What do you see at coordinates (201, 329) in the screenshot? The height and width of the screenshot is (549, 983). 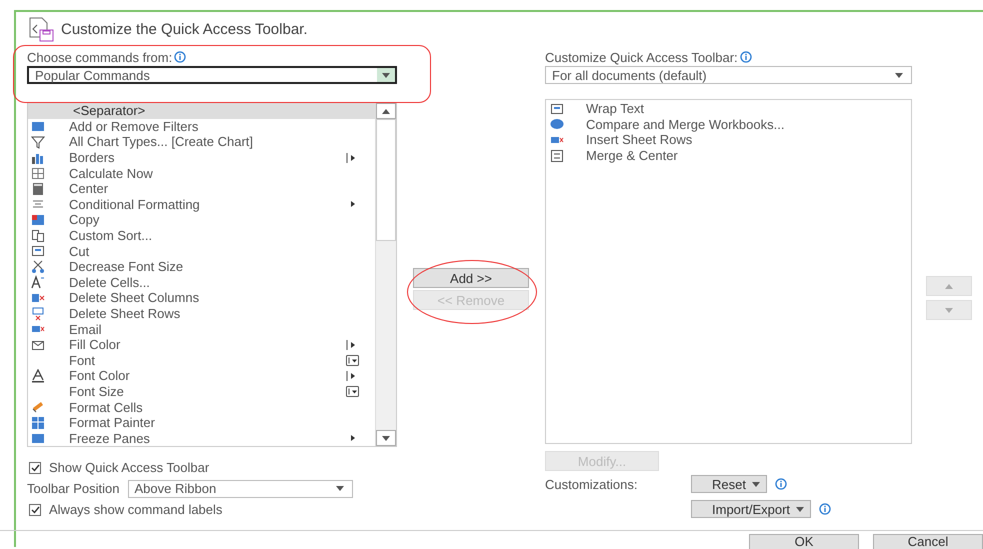 I see `command-item: Email` at bounding box center [201, 329].